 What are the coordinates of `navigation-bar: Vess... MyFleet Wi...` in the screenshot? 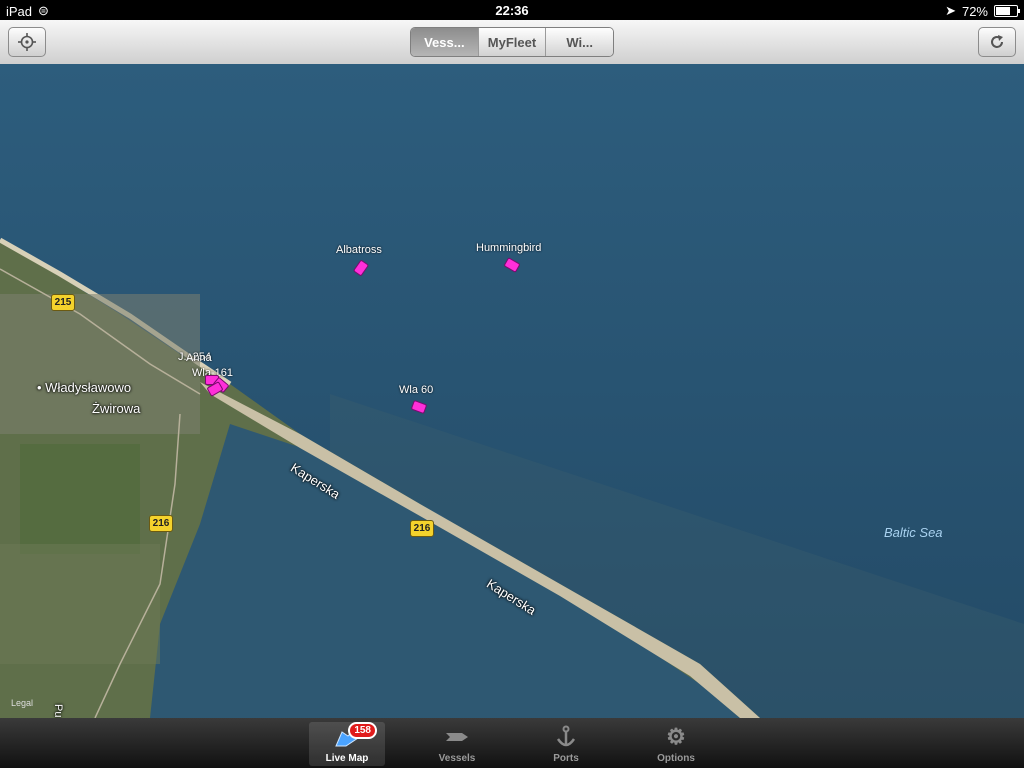 It's located at (512, 42).